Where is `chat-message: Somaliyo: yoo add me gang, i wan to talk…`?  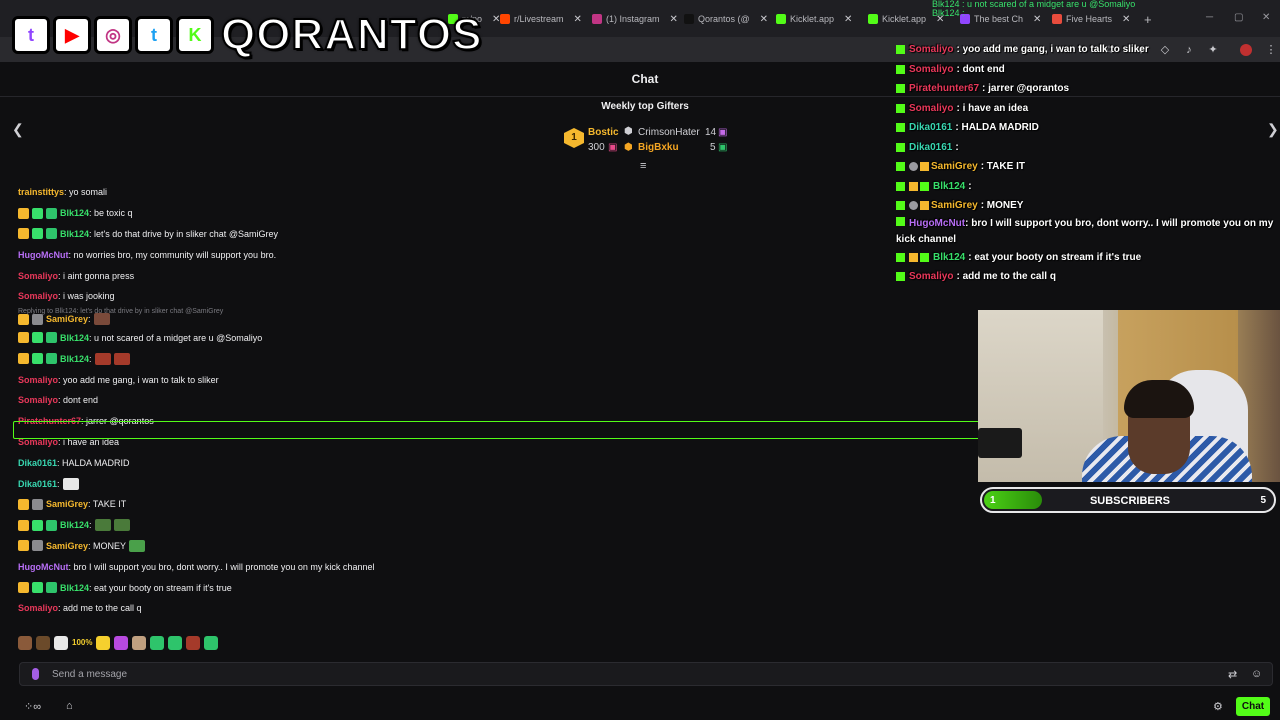 chat-message: Somaliyo: yoo add me gang, i wan to talk… is located at coordinates (498, 379).